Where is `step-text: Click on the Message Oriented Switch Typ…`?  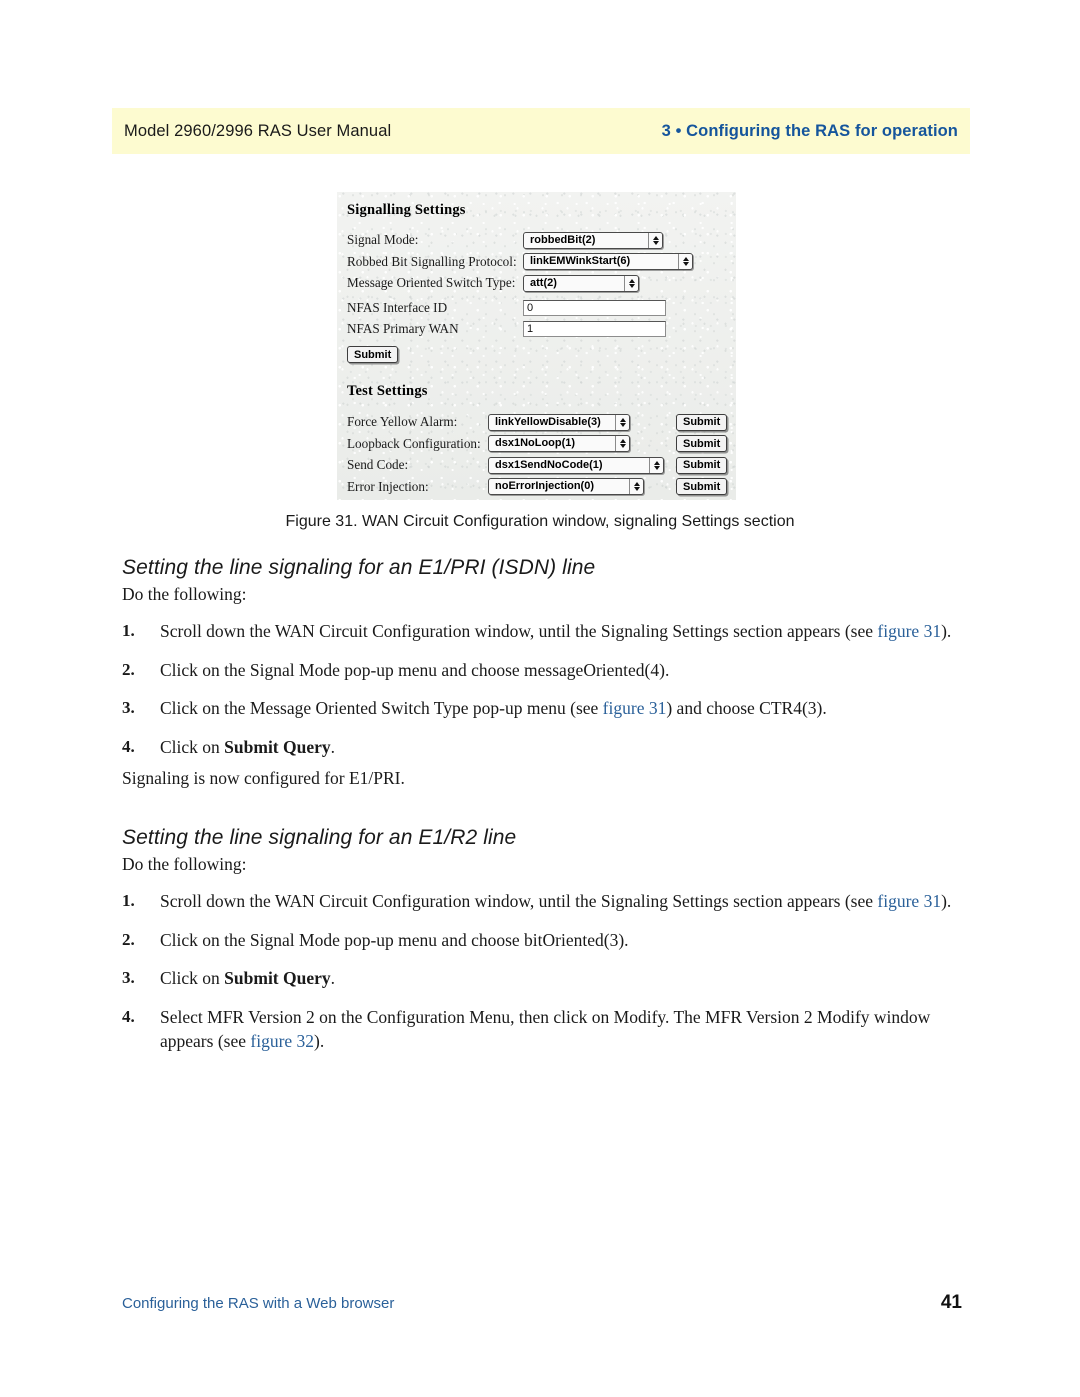
step-text: Click on the Message Oriented Switch Typ… is located at coordinates (493, 708).